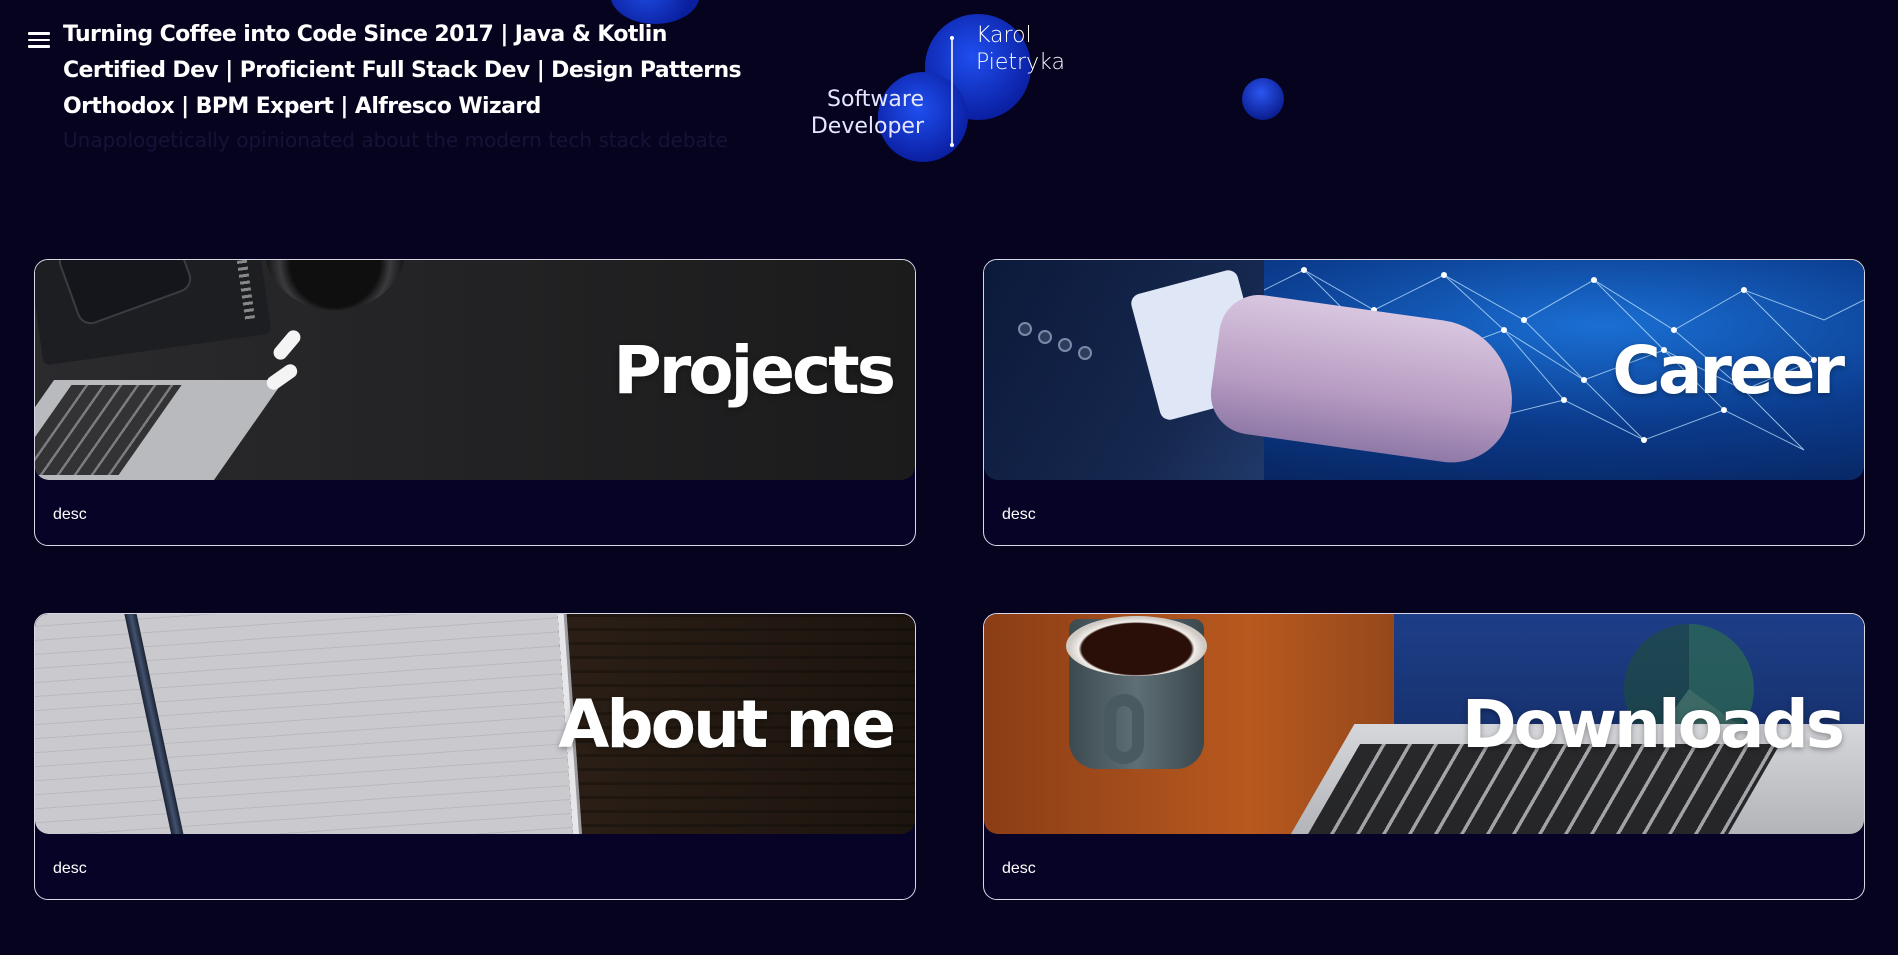  Describe the element at coordinates (1424, 724) in the screenshot. I see `card-banner-image: Downloads` at that location.